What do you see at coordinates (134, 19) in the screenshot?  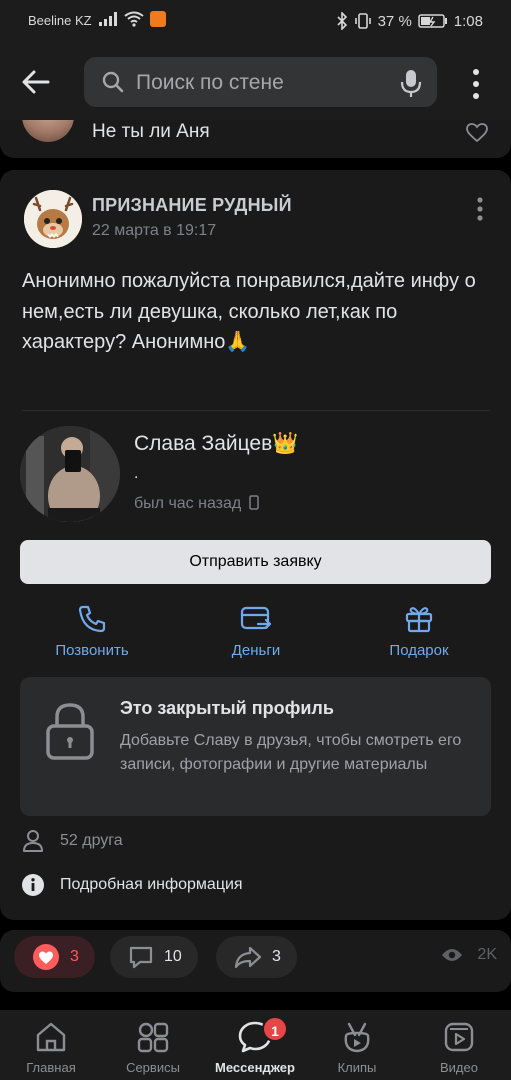 I see `wifi-icon` at bounding box center [134, 19].